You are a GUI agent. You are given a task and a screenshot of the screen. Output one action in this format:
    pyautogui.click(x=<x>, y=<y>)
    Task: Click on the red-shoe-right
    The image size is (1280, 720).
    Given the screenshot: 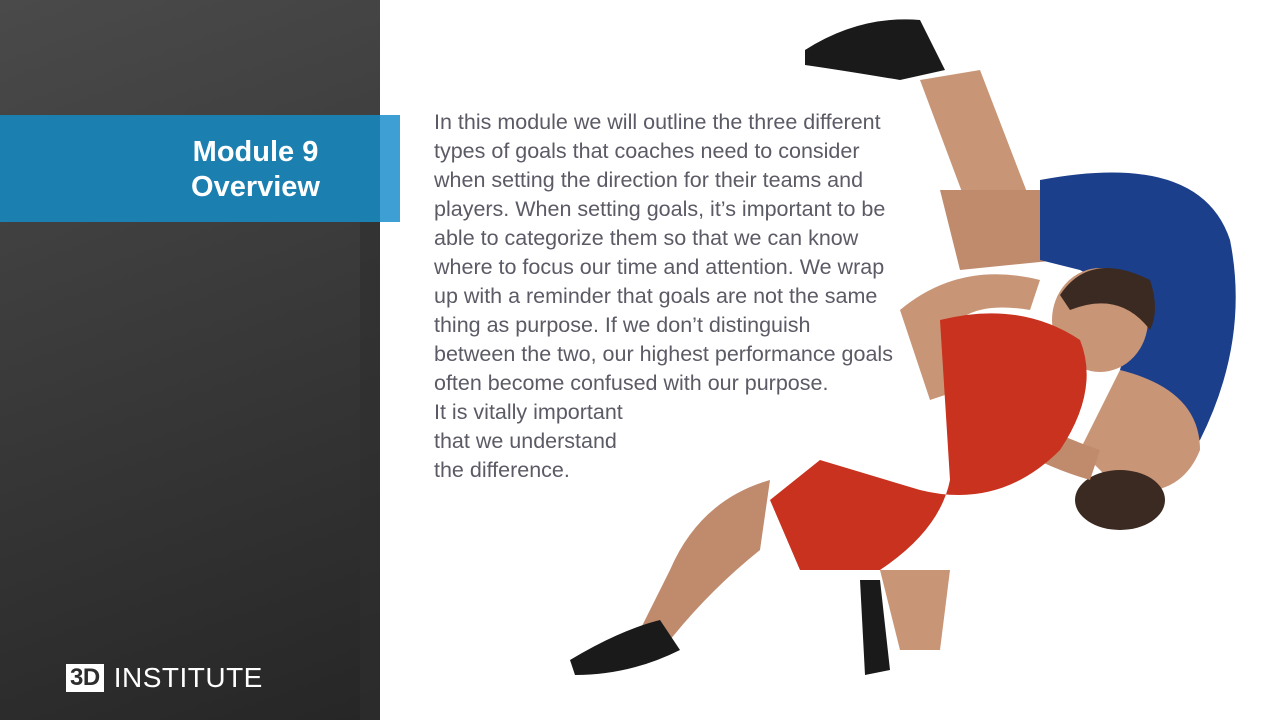 What is the action you would take?
    pyautogui.click(x=875, y=627)
    